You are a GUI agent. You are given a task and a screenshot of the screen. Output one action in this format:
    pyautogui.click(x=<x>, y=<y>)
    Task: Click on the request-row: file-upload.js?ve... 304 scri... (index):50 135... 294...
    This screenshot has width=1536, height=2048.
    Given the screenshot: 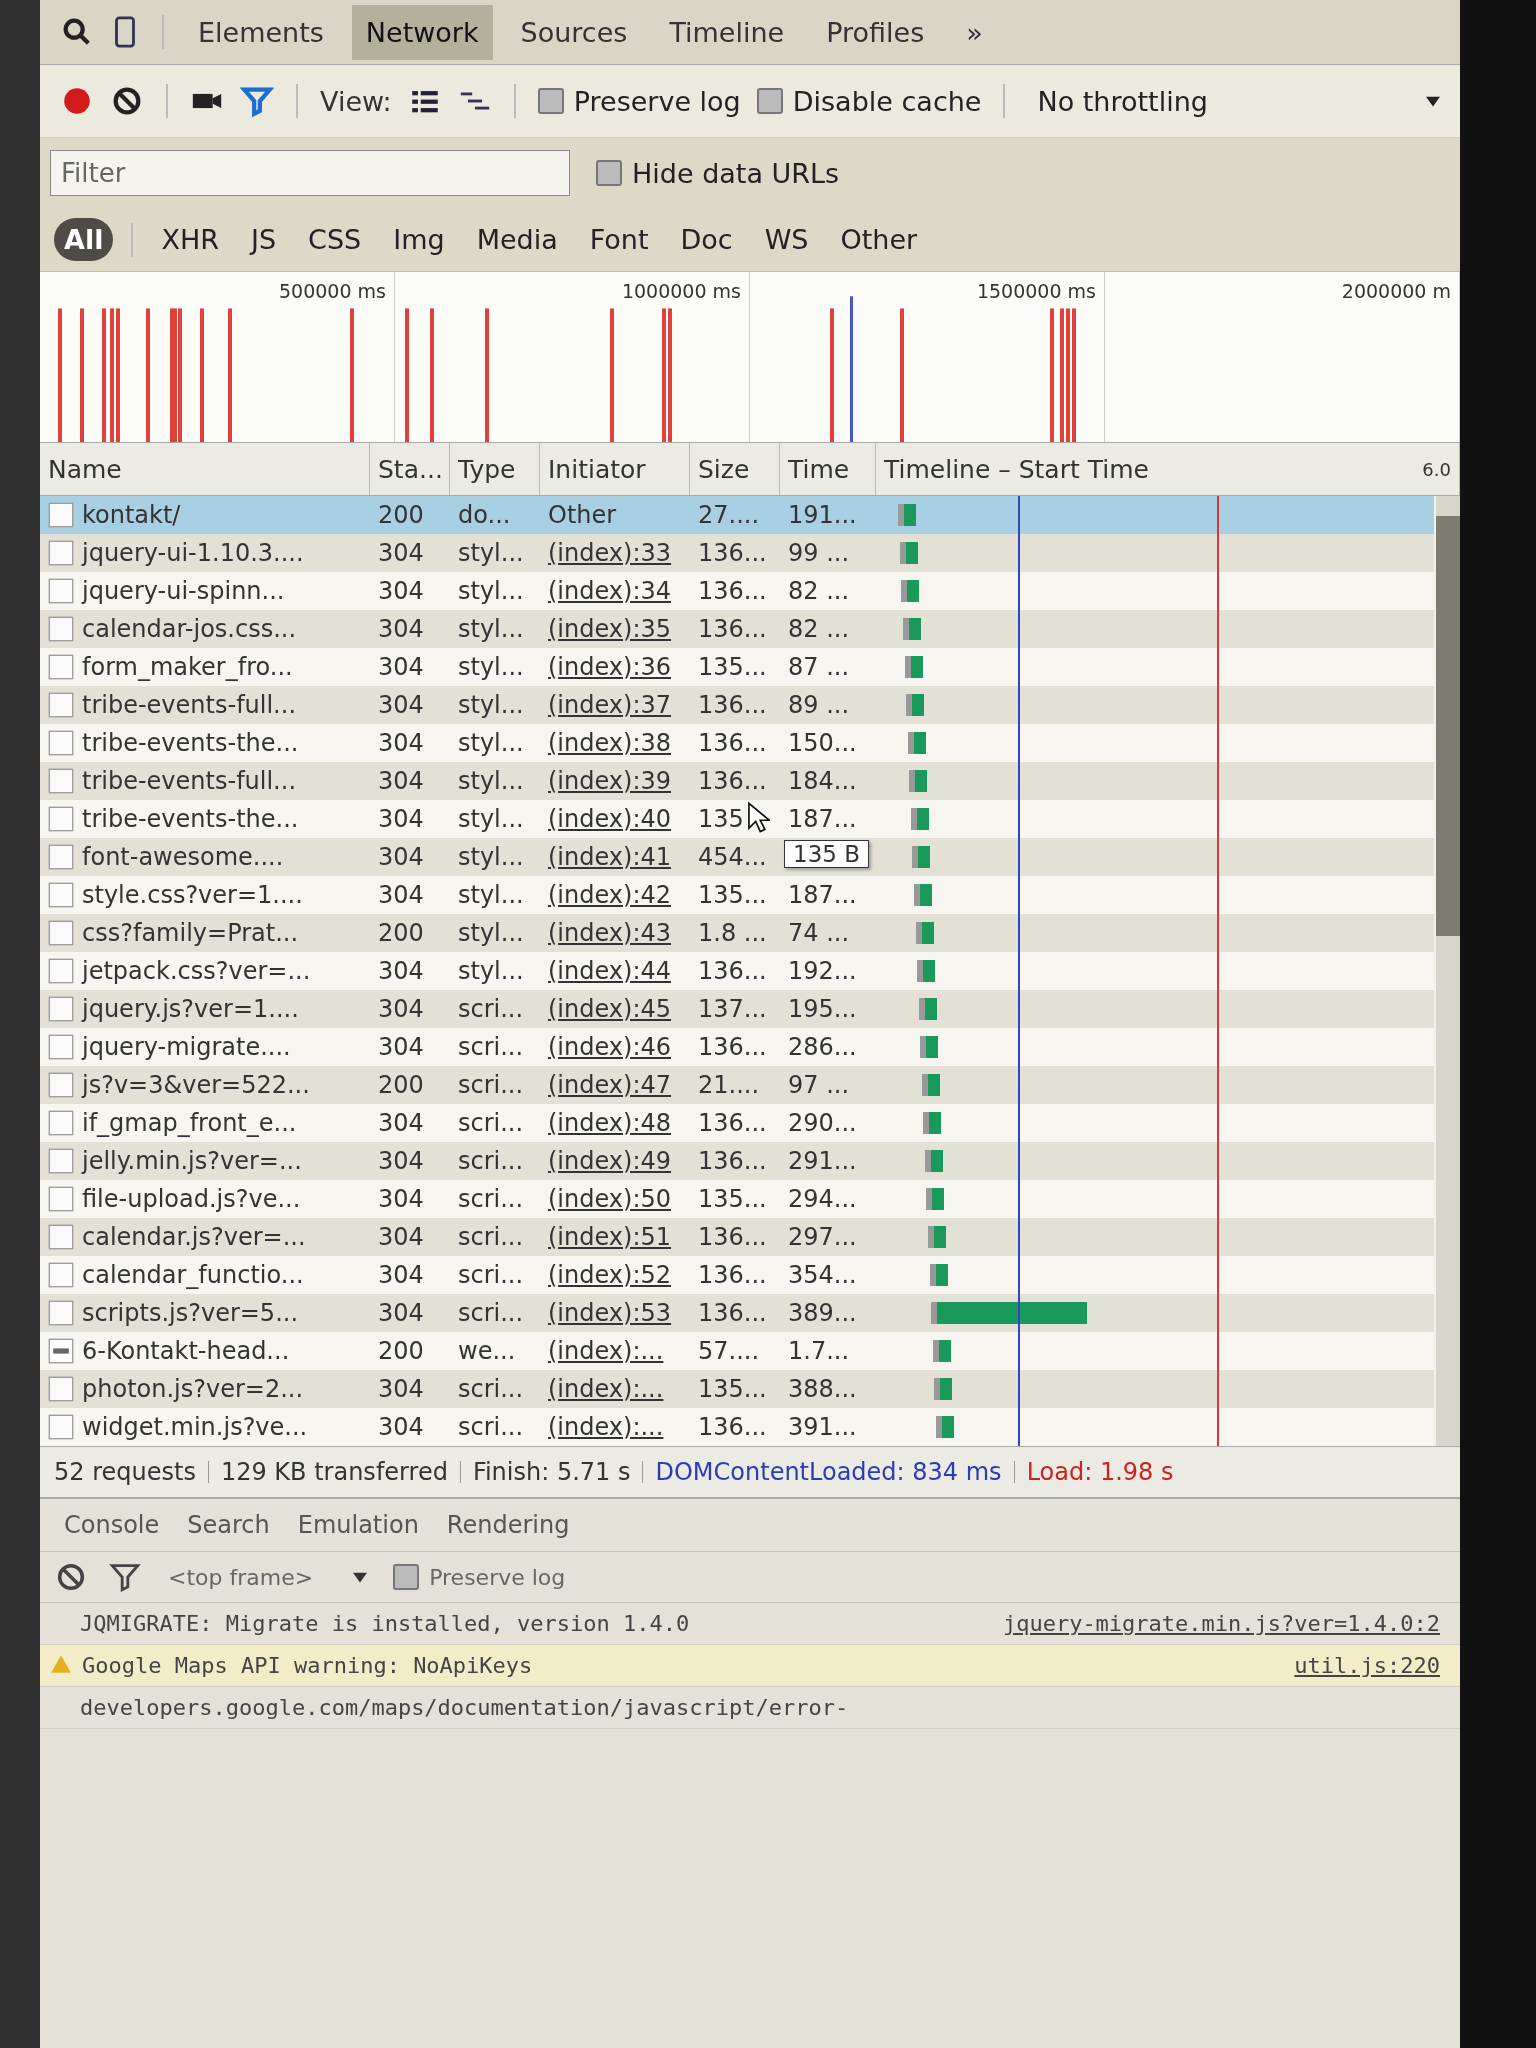 What is the action you would take?
    pyautogui.click(x=737, y=1199)
    